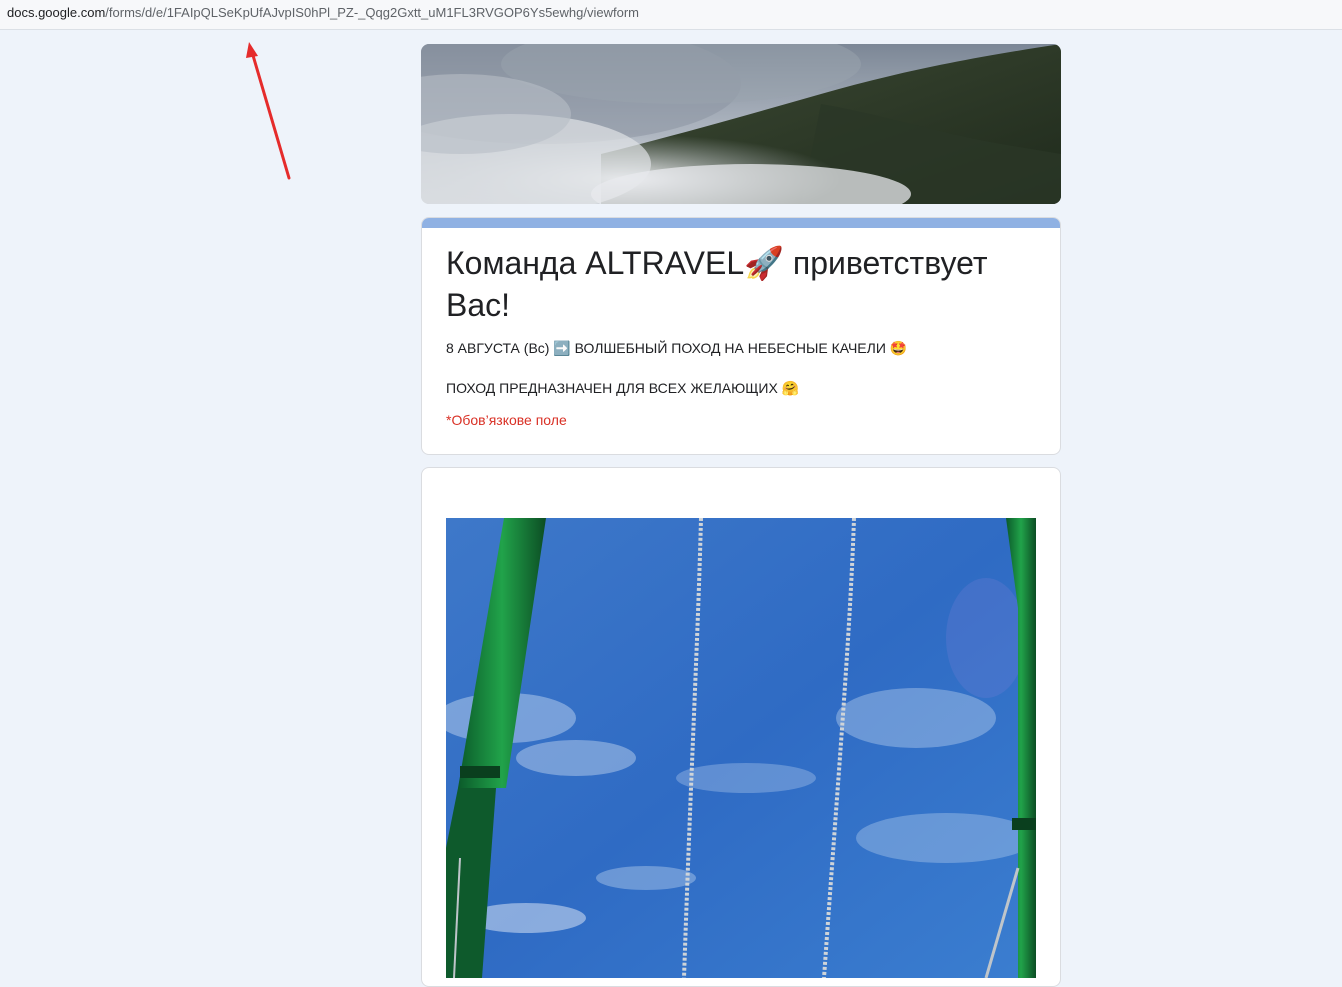  What do you see at coordinates (623, 388) in the screenshot?
I see `form-description-line-2: ПОХОД ПРЕДНАЗНАЧЕН ДЛЯ ВСЕХ ЖЕЛАЮЩИХ 🤗` at bounding box center [623, 388].